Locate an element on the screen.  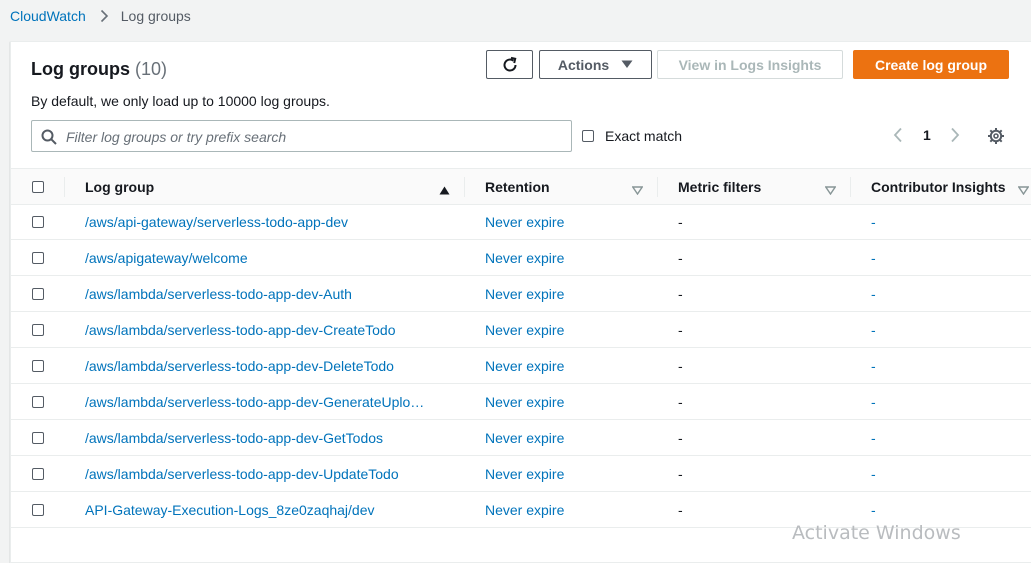
breadcrumb: CloudWatch Log groups is located at coordinates (100, 16).